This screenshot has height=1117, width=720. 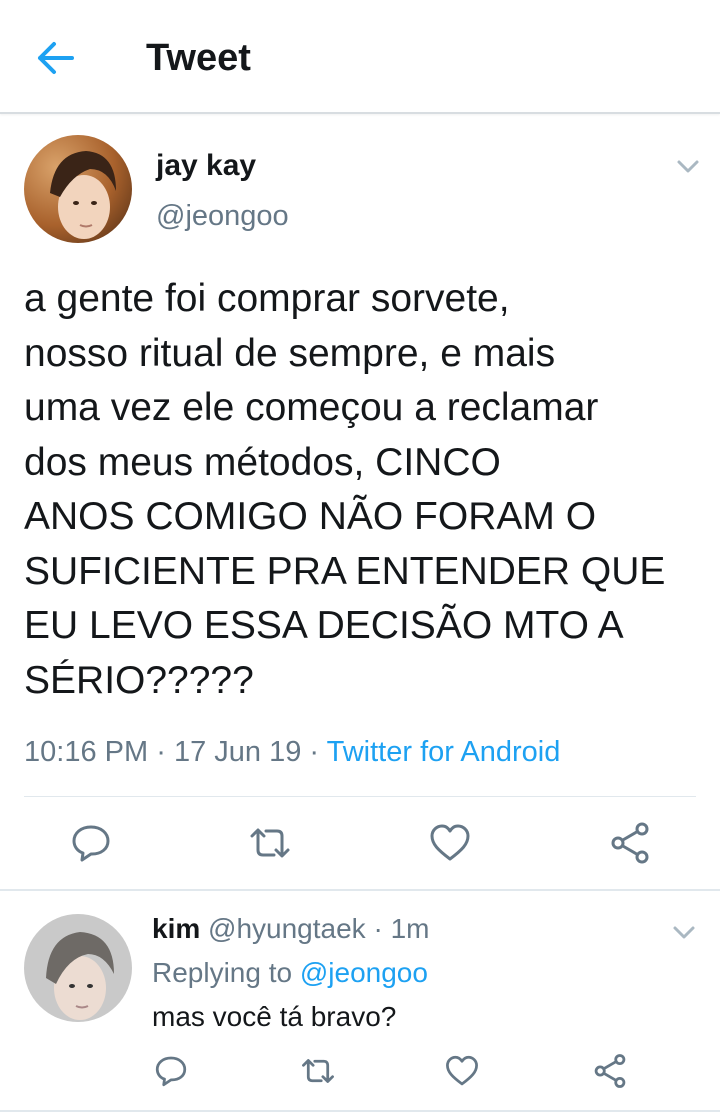 I want to click on reply-author-avatar, so click(x=78, y=968).